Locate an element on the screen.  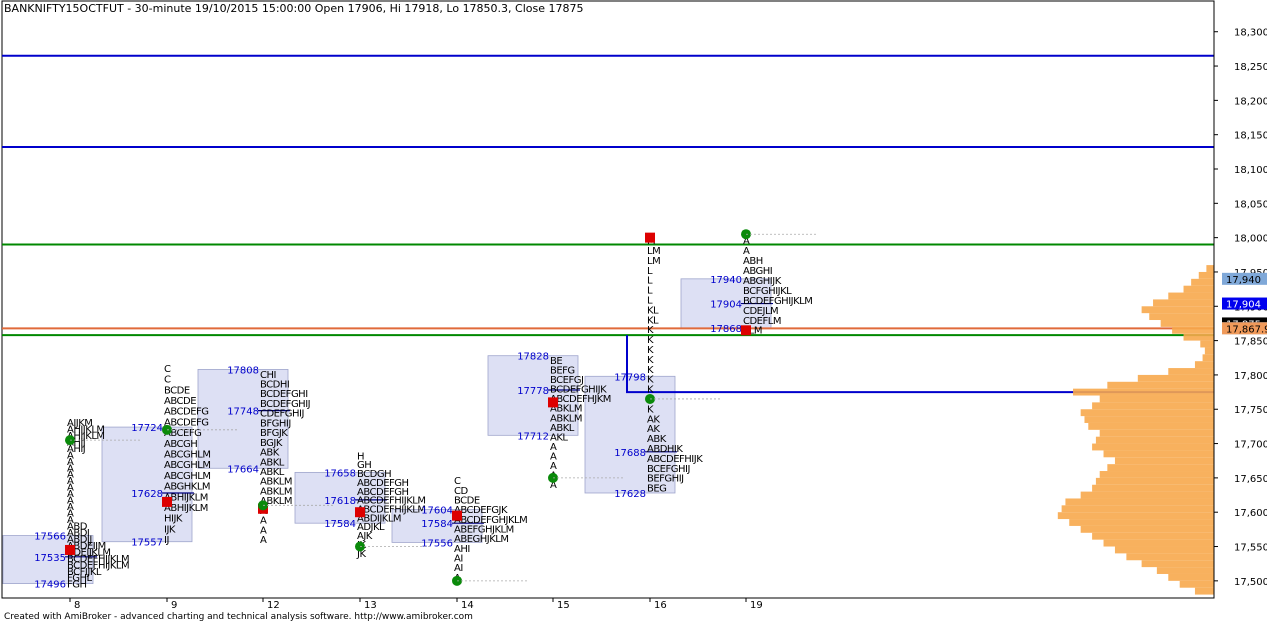
y-tick-label: 18,200 is located at coordinates (1250, 101).